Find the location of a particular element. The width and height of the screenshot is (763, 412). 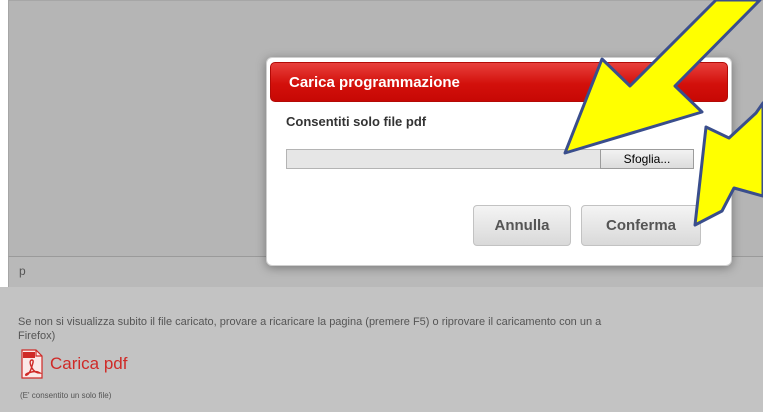

upload-pdf-link: Carica pdf is located at coordinates (73, 364).